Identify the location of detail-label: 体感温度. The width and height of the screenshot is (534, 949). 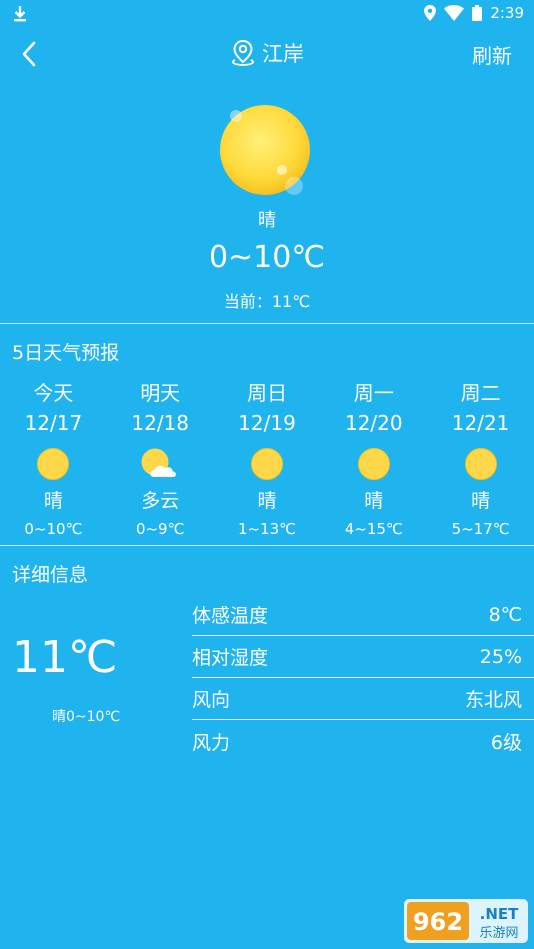
(230, 616).